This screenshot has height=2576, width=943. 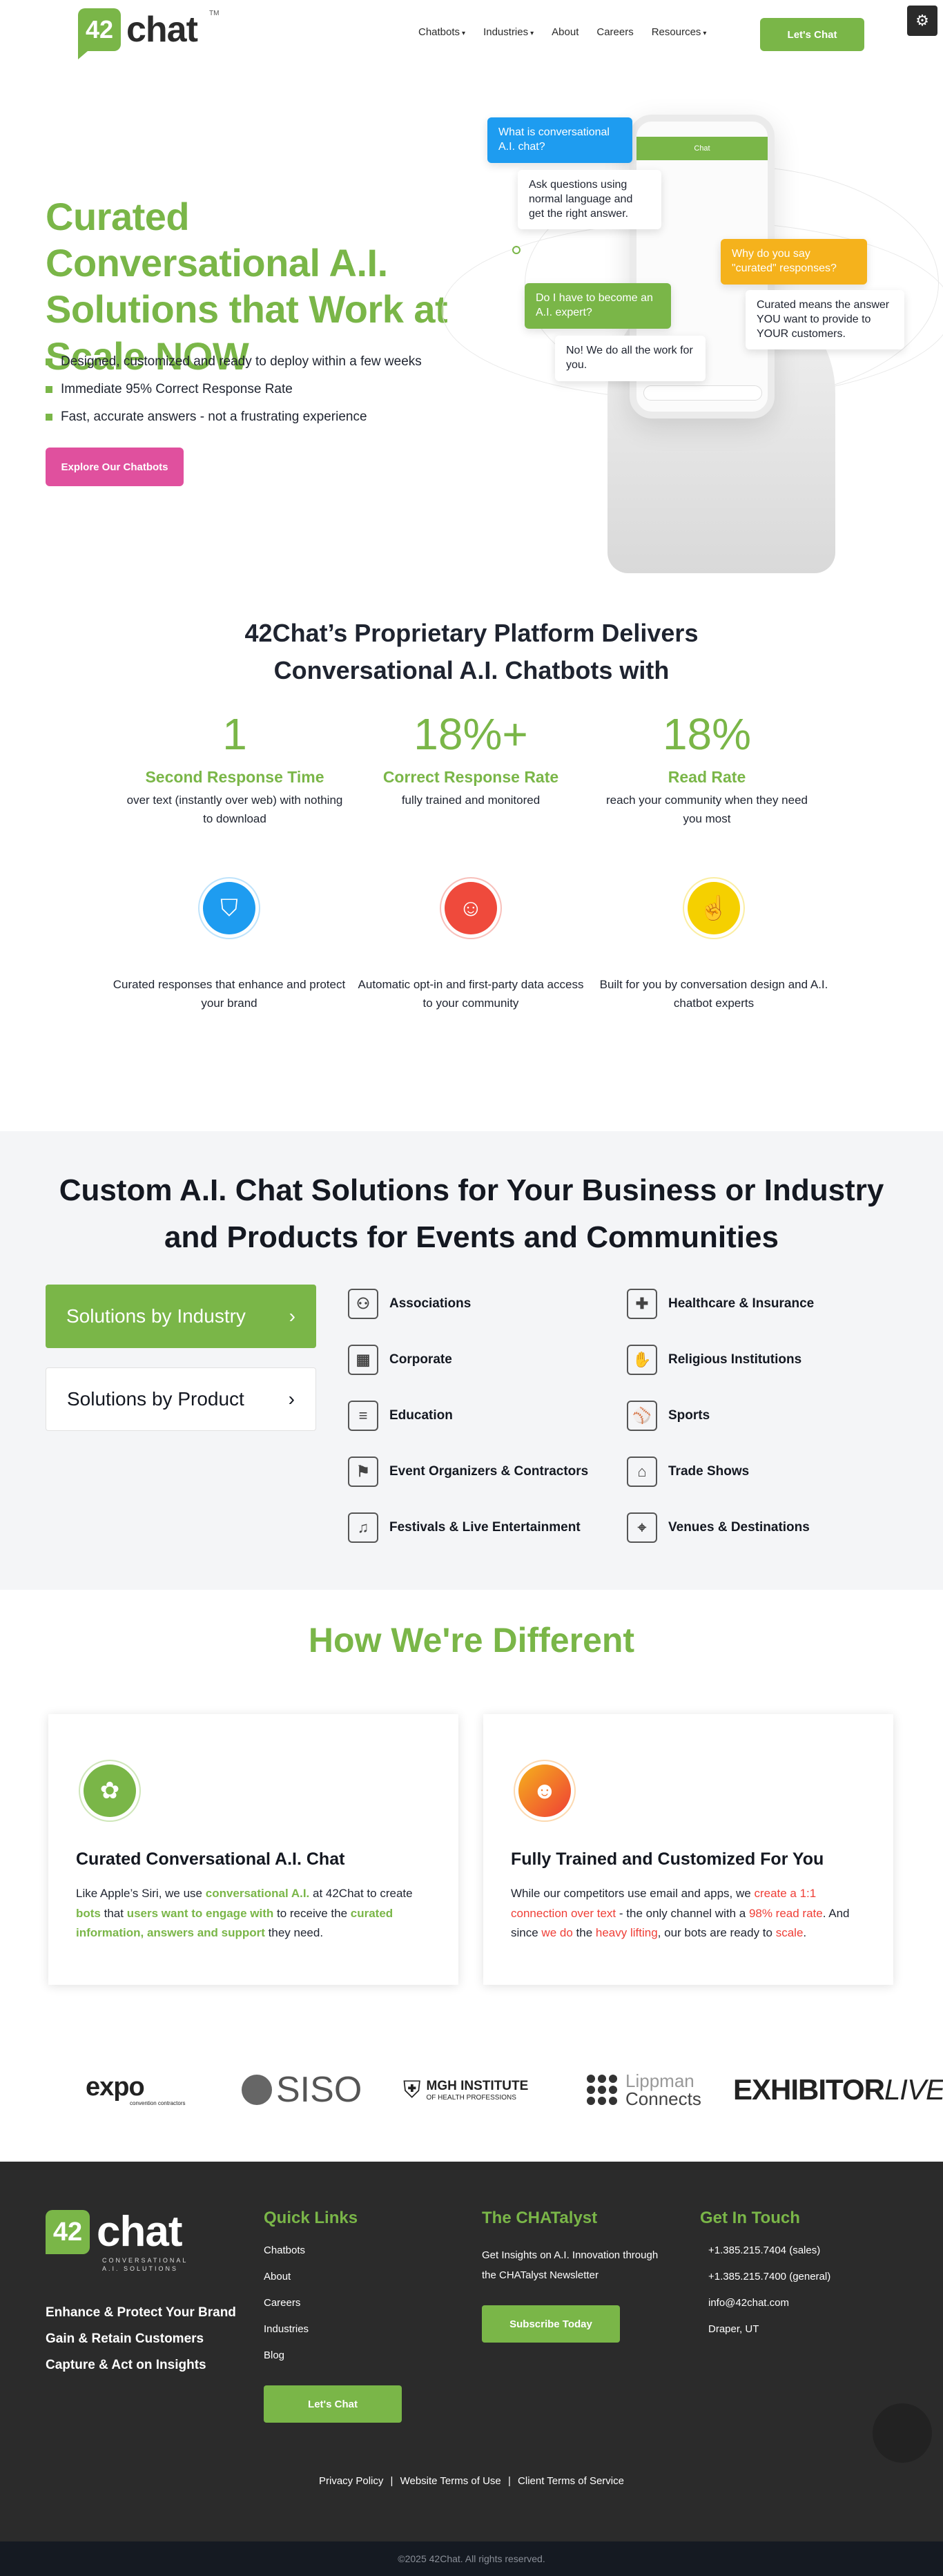 What do you see at coordinates (785, 1913) in the screenshot?
I see `highlight: 98% read rate` at bounding box center [785, 1913].